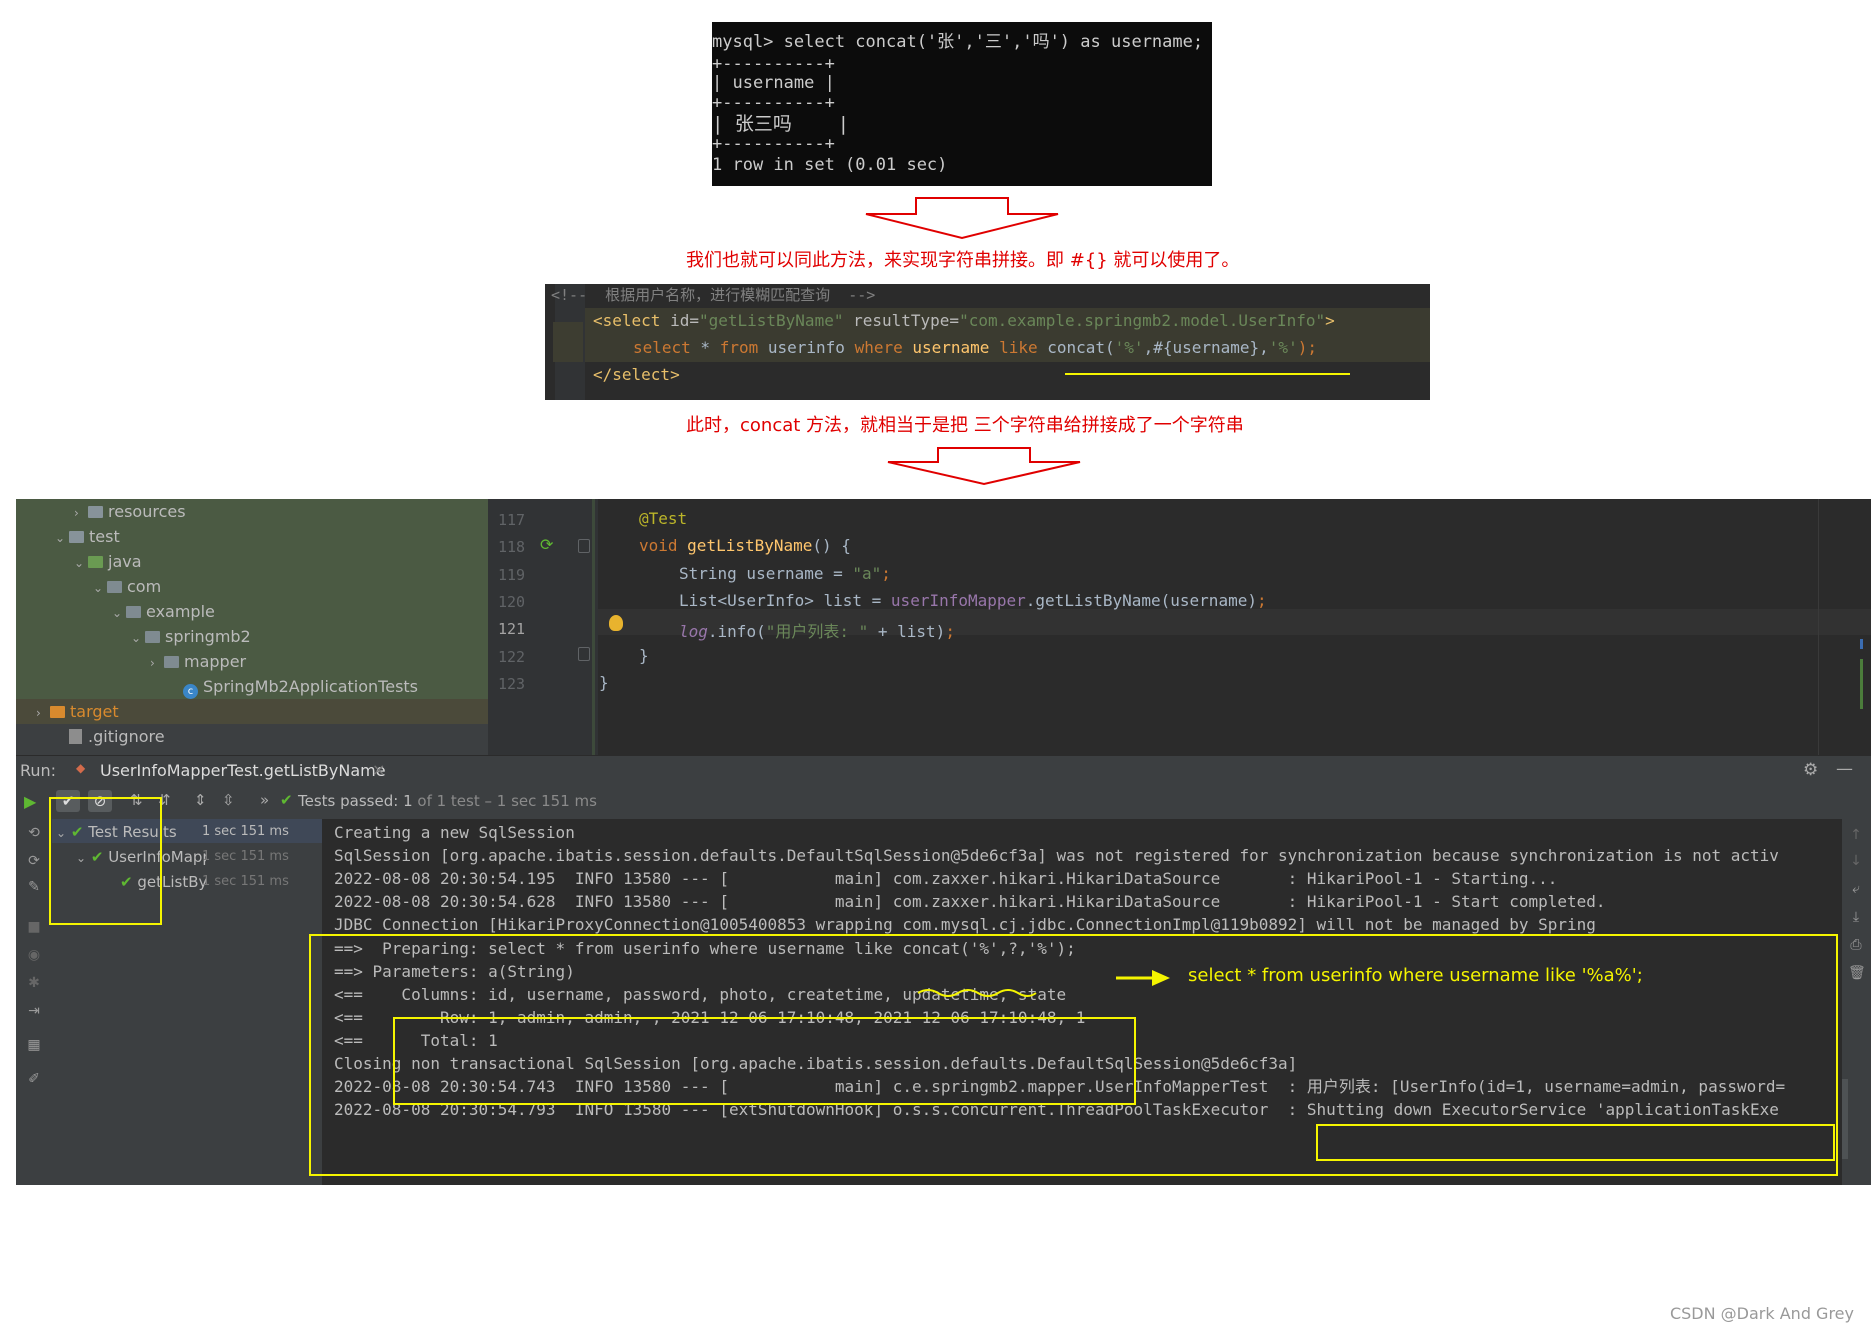 This screenshot has height=1336, width=1876. Describe the element at coordinates (87, 536) in the screenshot. I see `tree-item: ⌄ test` at that location.